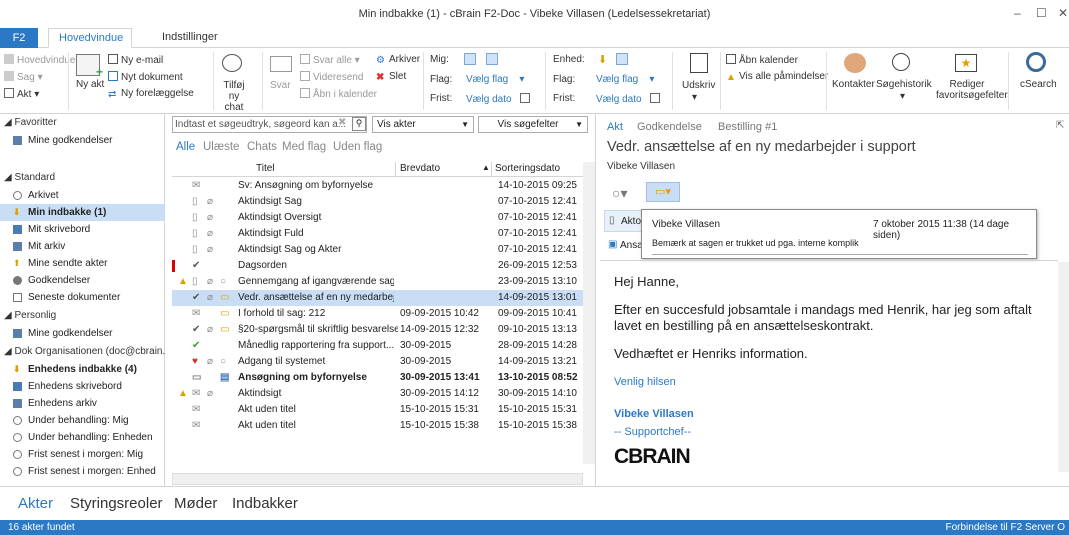  Describe the element at coordinates (82, 369) in the screenshot. I see `sidebar-item-enhedens-indbakke: ⬇ Enhedens indbakke (4)` at that location.